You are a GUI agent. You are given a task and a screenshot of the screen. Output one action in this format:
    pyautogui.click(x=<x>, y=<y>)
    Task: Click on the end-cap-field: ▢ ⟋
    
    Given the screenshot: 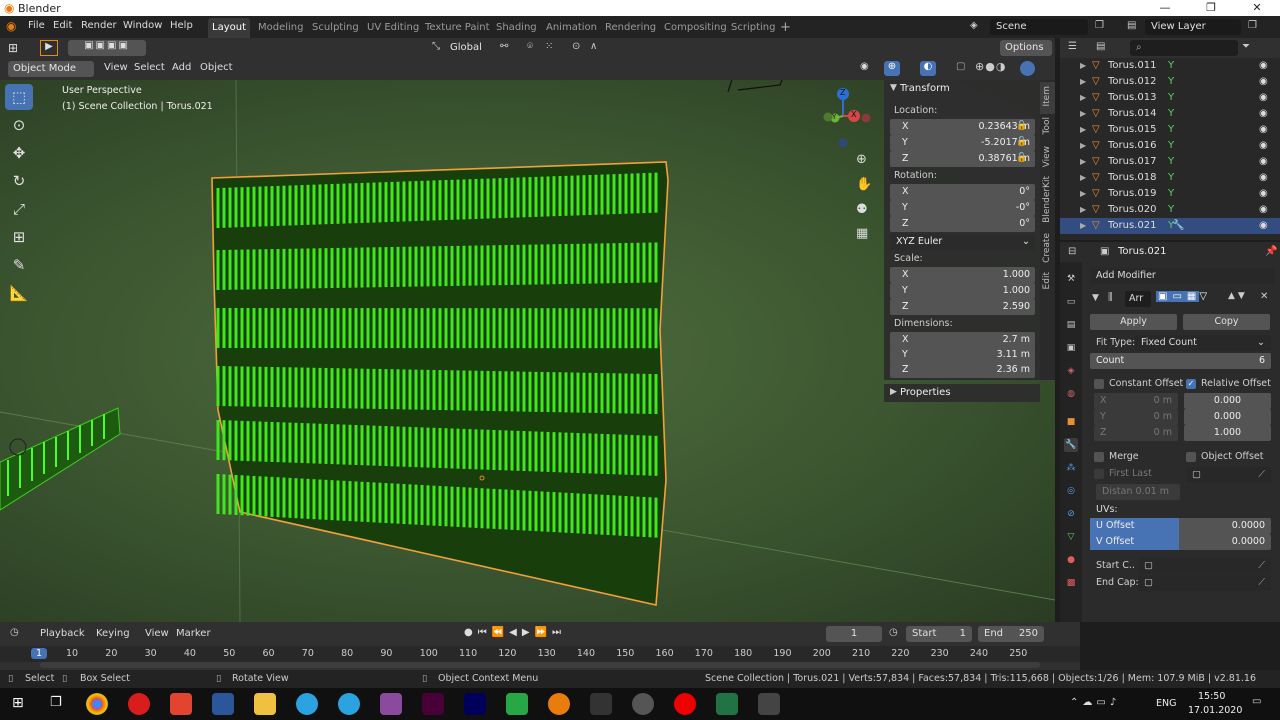 What is the action you would take?
    pyautogui.click(x=1204, y=583)
    